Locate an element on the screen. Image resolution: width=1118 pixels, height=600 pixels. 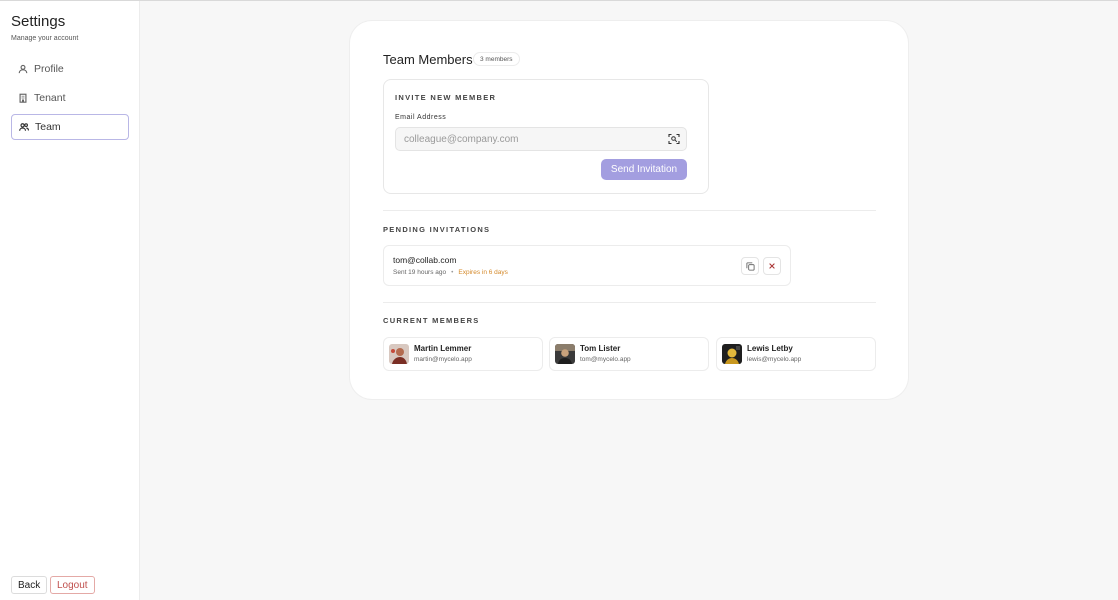
member-card: Tom Lister tom@mycelo.app is located at coordinates (629, 354).